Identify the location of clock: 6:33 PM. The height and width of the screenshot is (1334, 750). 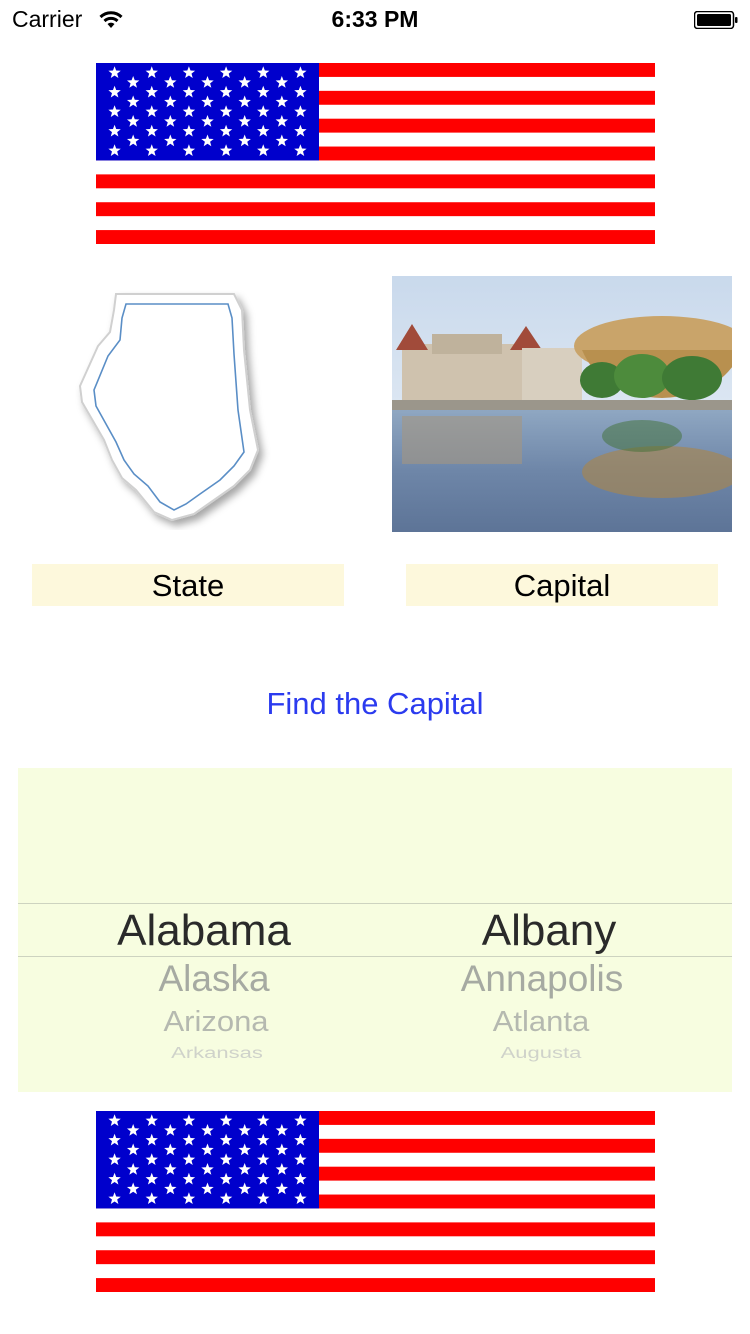
(375, 19).